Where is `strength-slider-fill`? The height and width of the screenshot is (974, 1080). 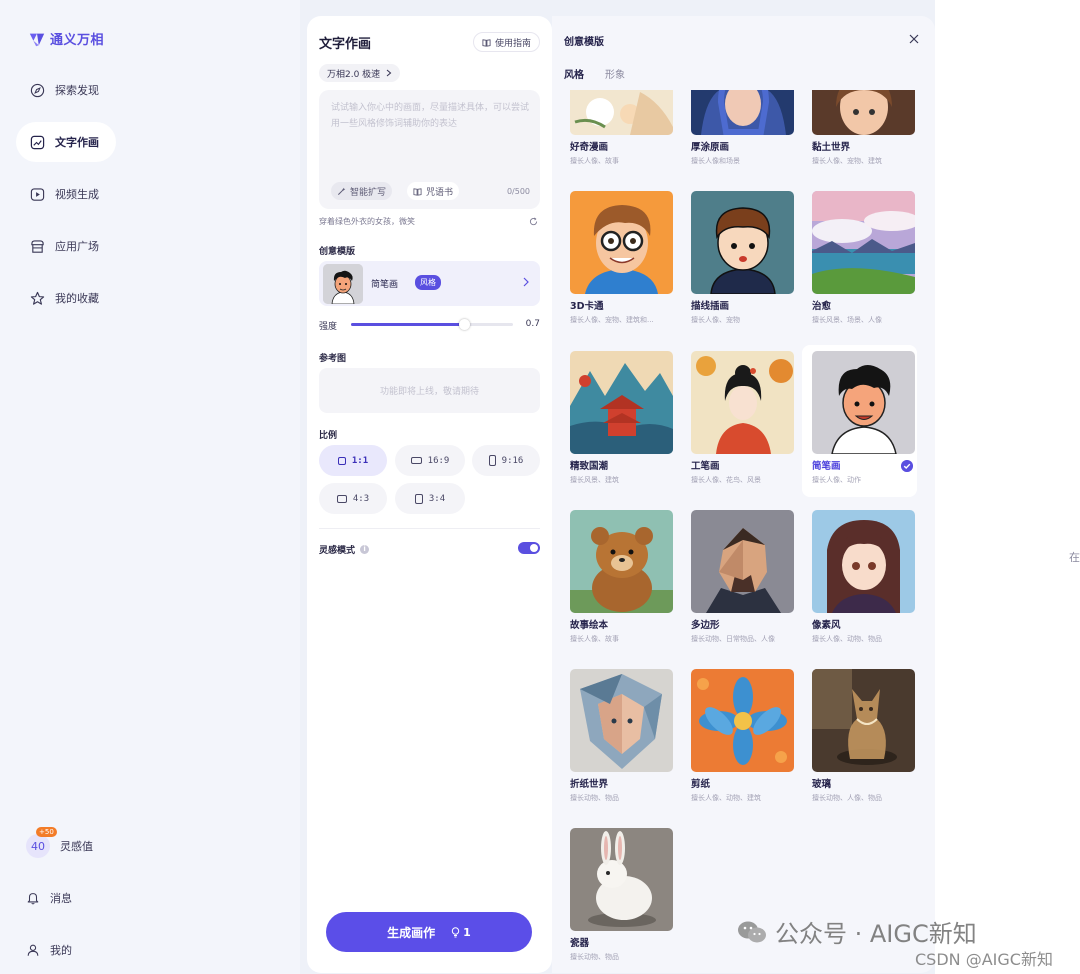 strength-slider-fill is located at coordinates (408, 324).